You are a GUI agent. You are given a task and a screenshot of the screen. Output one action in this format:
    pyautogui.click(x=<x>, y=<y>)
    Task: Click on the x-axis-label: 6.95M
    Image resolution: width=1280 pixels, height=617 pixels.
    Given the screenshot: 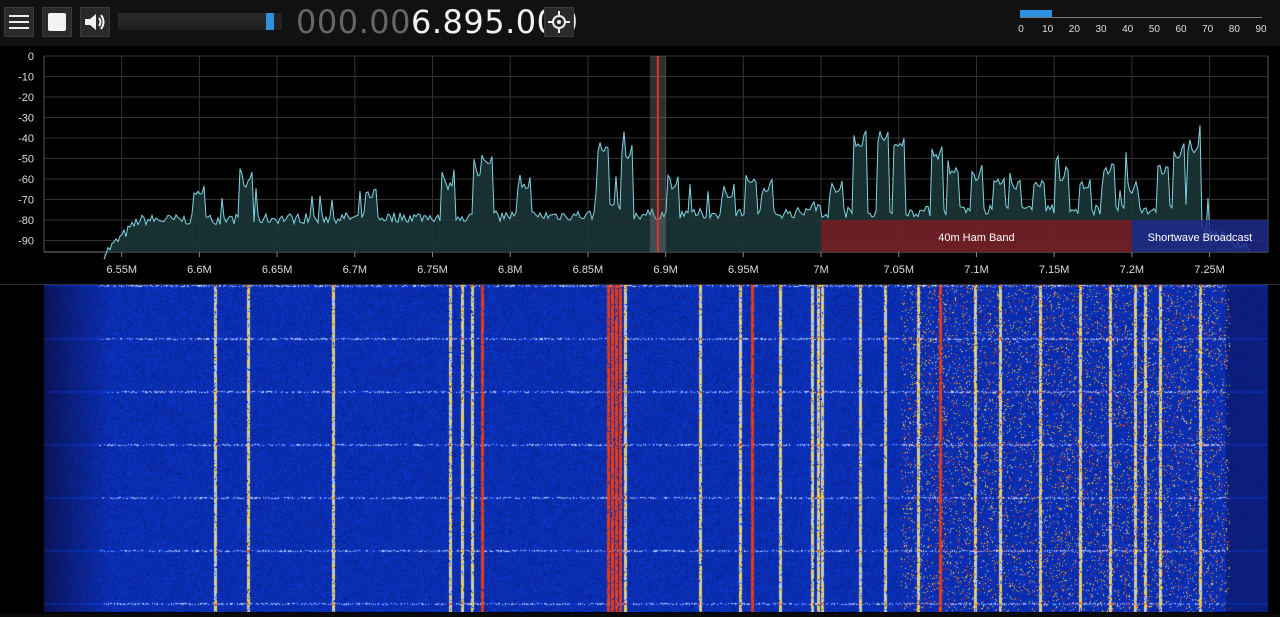 What is the action you would take?
    pyautogui.click(x=743, y=270)
    